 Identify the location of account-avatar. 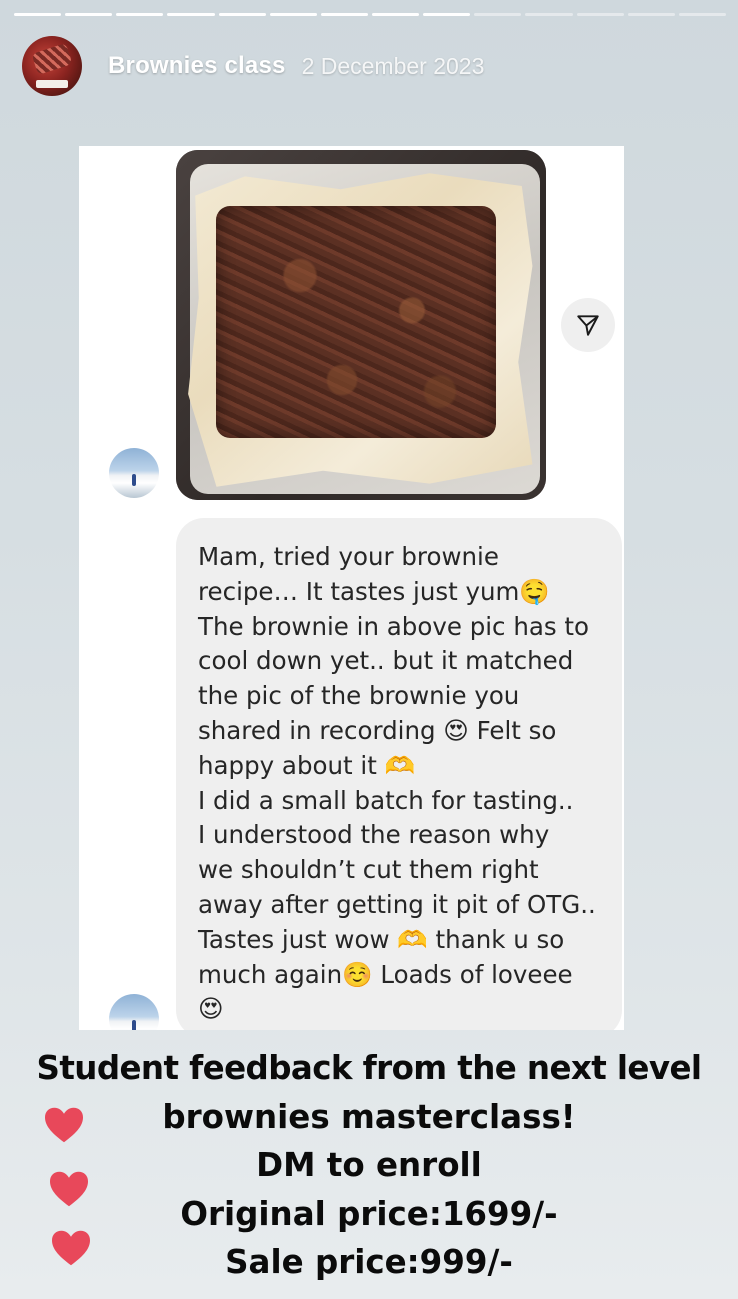
(52, 66).